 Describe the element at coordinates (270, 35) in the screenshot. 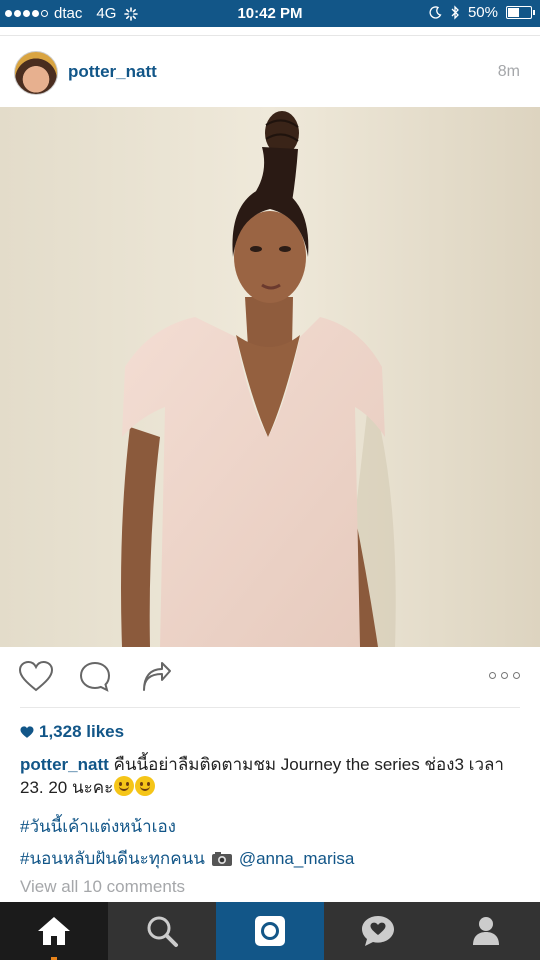

I see `divider` at that location.